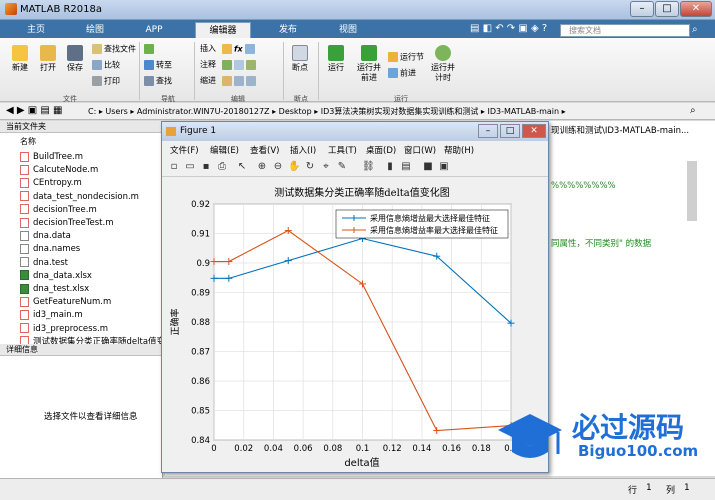 This screenshot has width=715, height=500. Describe the element at coordinates (184, 150) in the screenshot. I see `menu-file: 文件(F)` at that location.